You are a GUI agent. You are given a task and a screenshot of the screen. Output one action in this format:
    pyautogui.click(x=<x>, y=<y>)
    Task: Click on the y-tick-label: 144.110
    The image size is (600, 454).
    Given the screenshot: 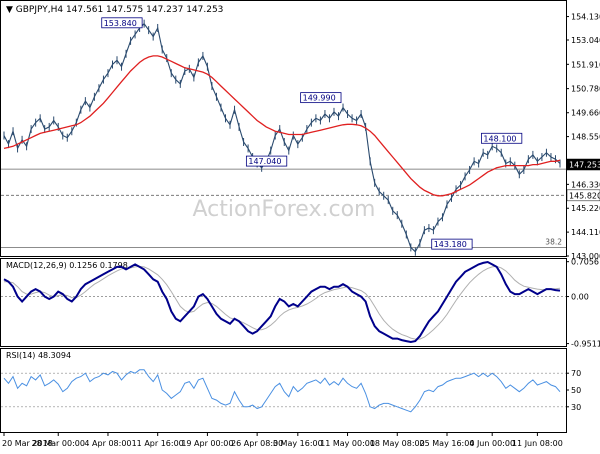 What is the action you would take?
    pyautogui.click(x=585, y=232)
    